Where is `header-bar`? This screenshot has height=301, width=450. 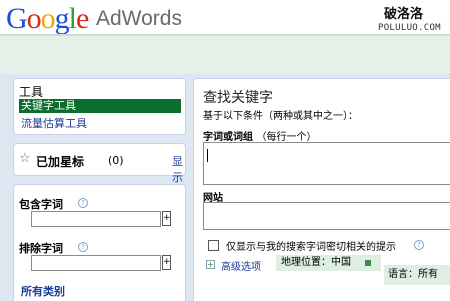 header-bar is located at coordinates (225, 54).